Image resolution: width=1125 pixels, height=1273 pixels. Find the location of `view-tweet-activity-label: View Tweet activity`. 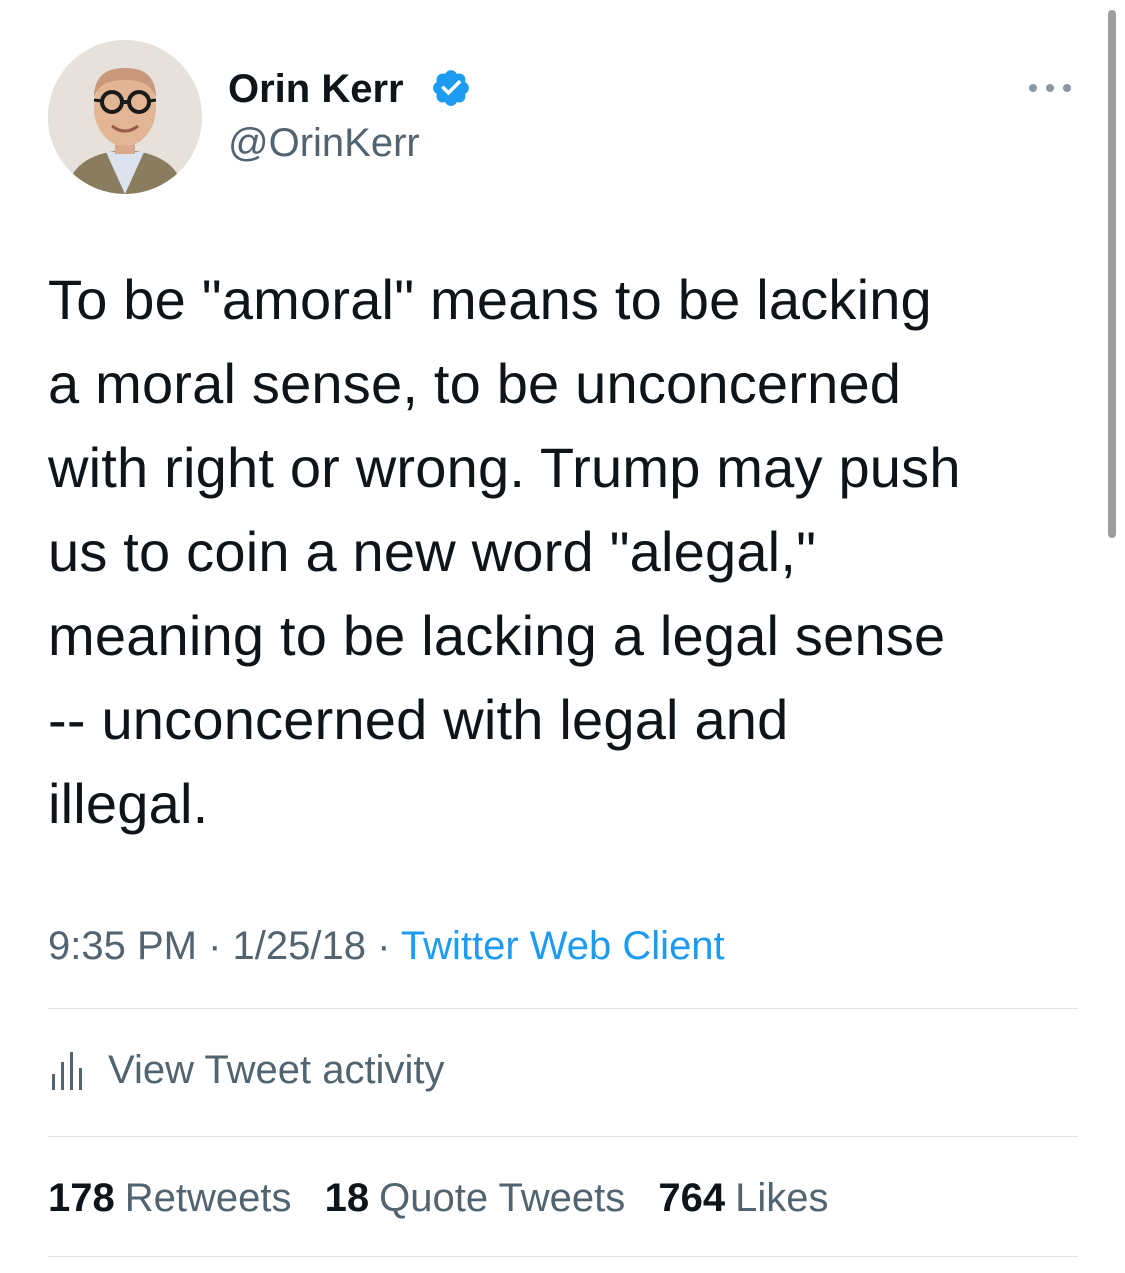

view-tweet-activity-label: View Tweet activity is located at coordinates (276, 1069).